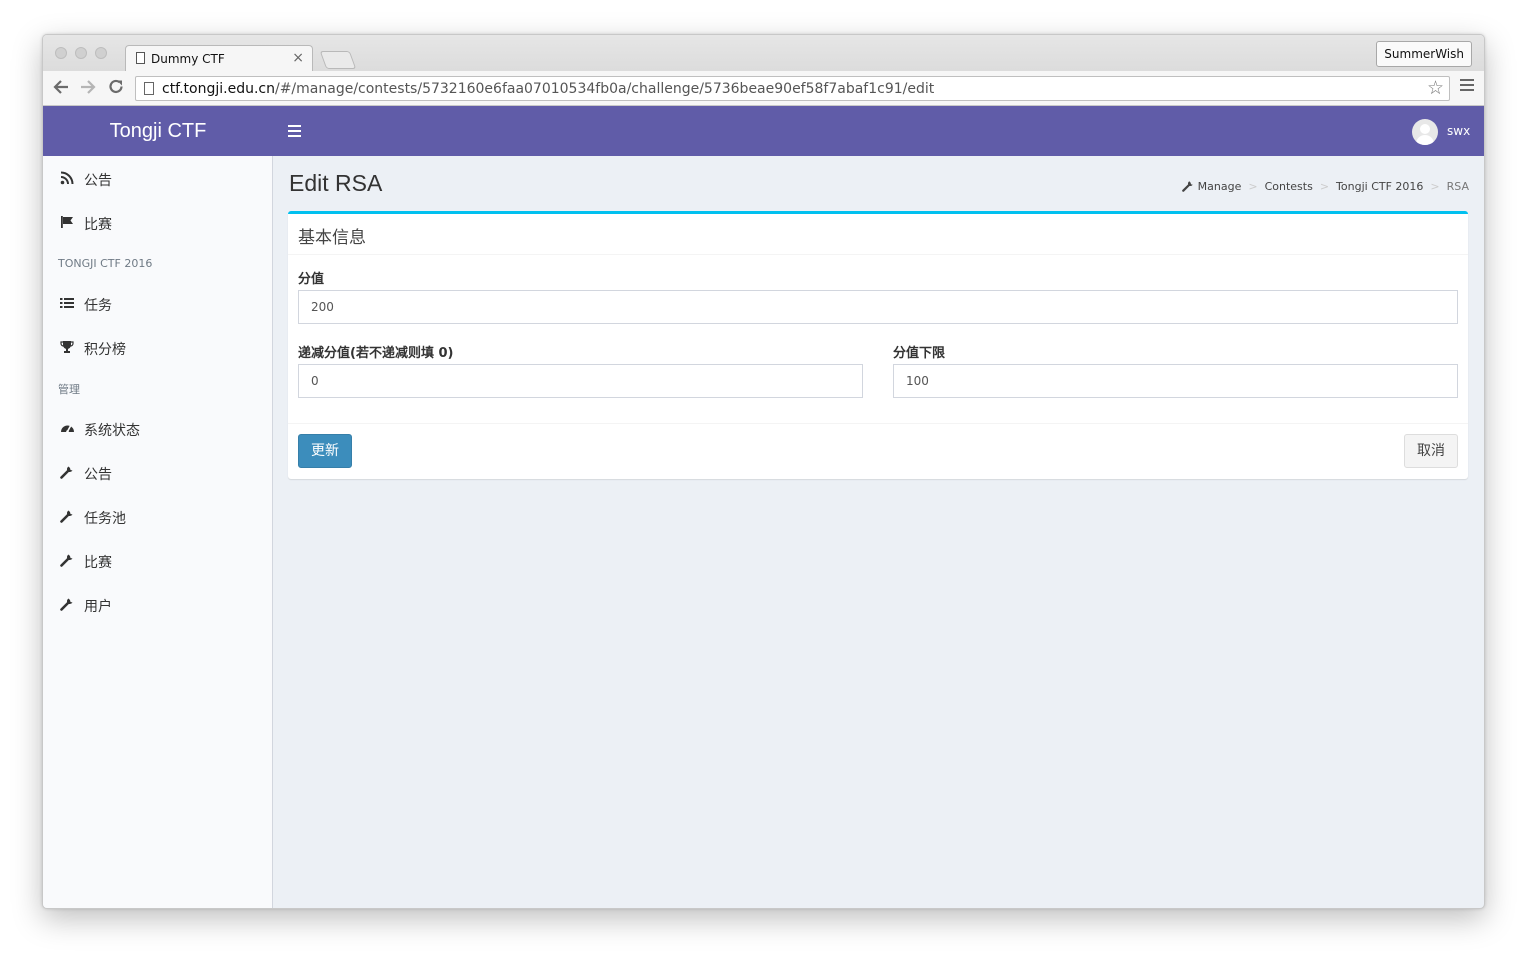  I want to click on sidebar-item-system-status: 系统状态, so click(157, 429).